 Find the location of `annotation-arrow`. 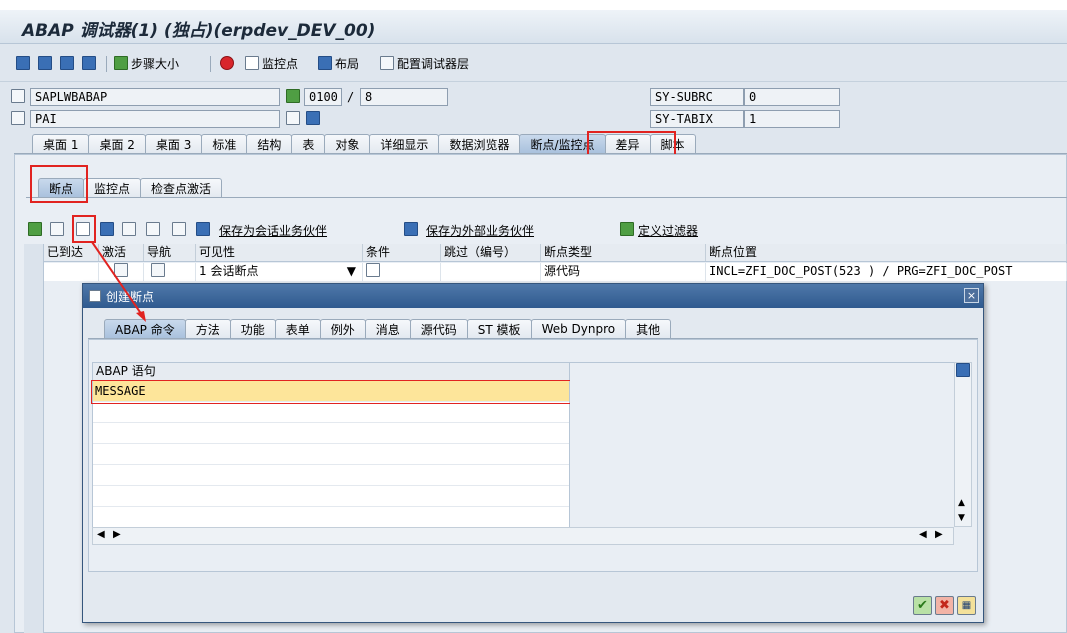

annotation-arrow is located at coordinates (118, 281).